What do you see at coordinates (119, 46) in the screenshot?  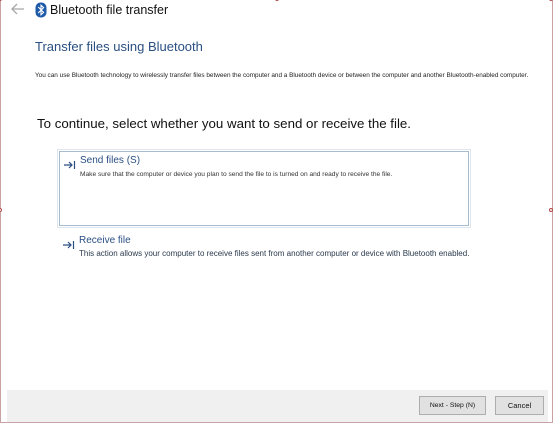 I see `page-heading: Transfer files using Bluetooth` at bounding box center [119, 46].